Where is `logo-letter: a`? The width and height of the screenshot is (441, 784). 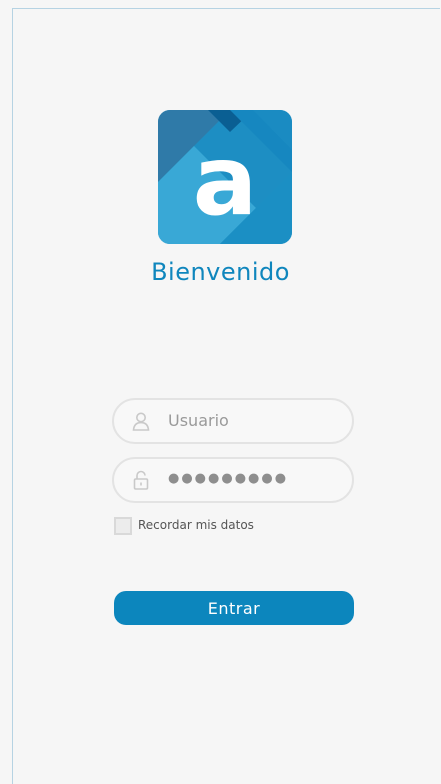
logo-letter: a is located at coordinates (225, 181).